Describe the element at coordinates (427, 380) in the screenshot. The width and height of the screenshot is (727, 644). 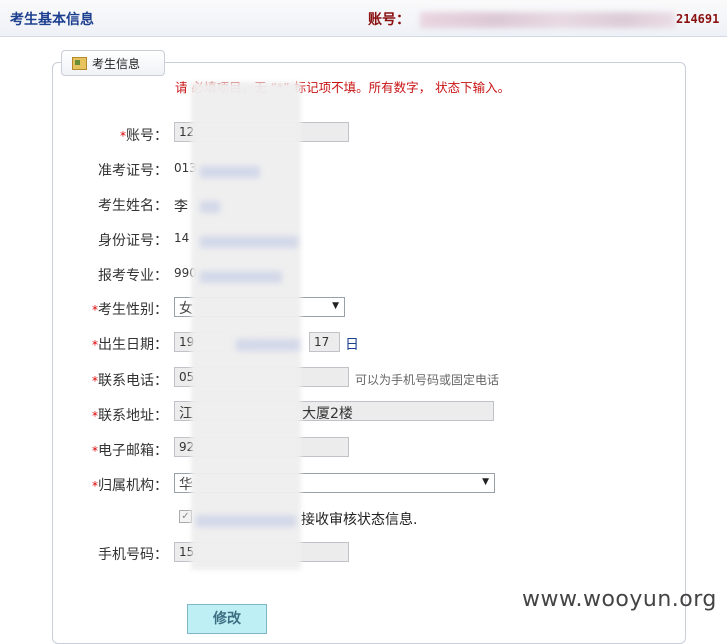
I see `phone-hint: 可以为手机号码或固定电话` at that location.